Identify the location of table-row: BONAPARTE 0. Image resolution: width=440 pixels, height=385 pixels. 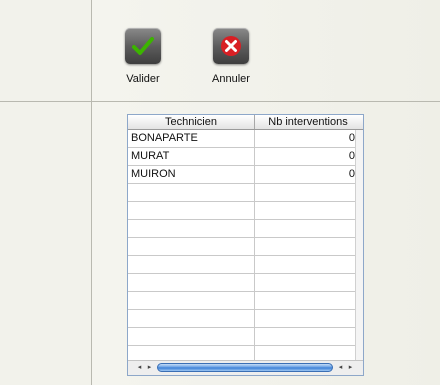
(242, 139).